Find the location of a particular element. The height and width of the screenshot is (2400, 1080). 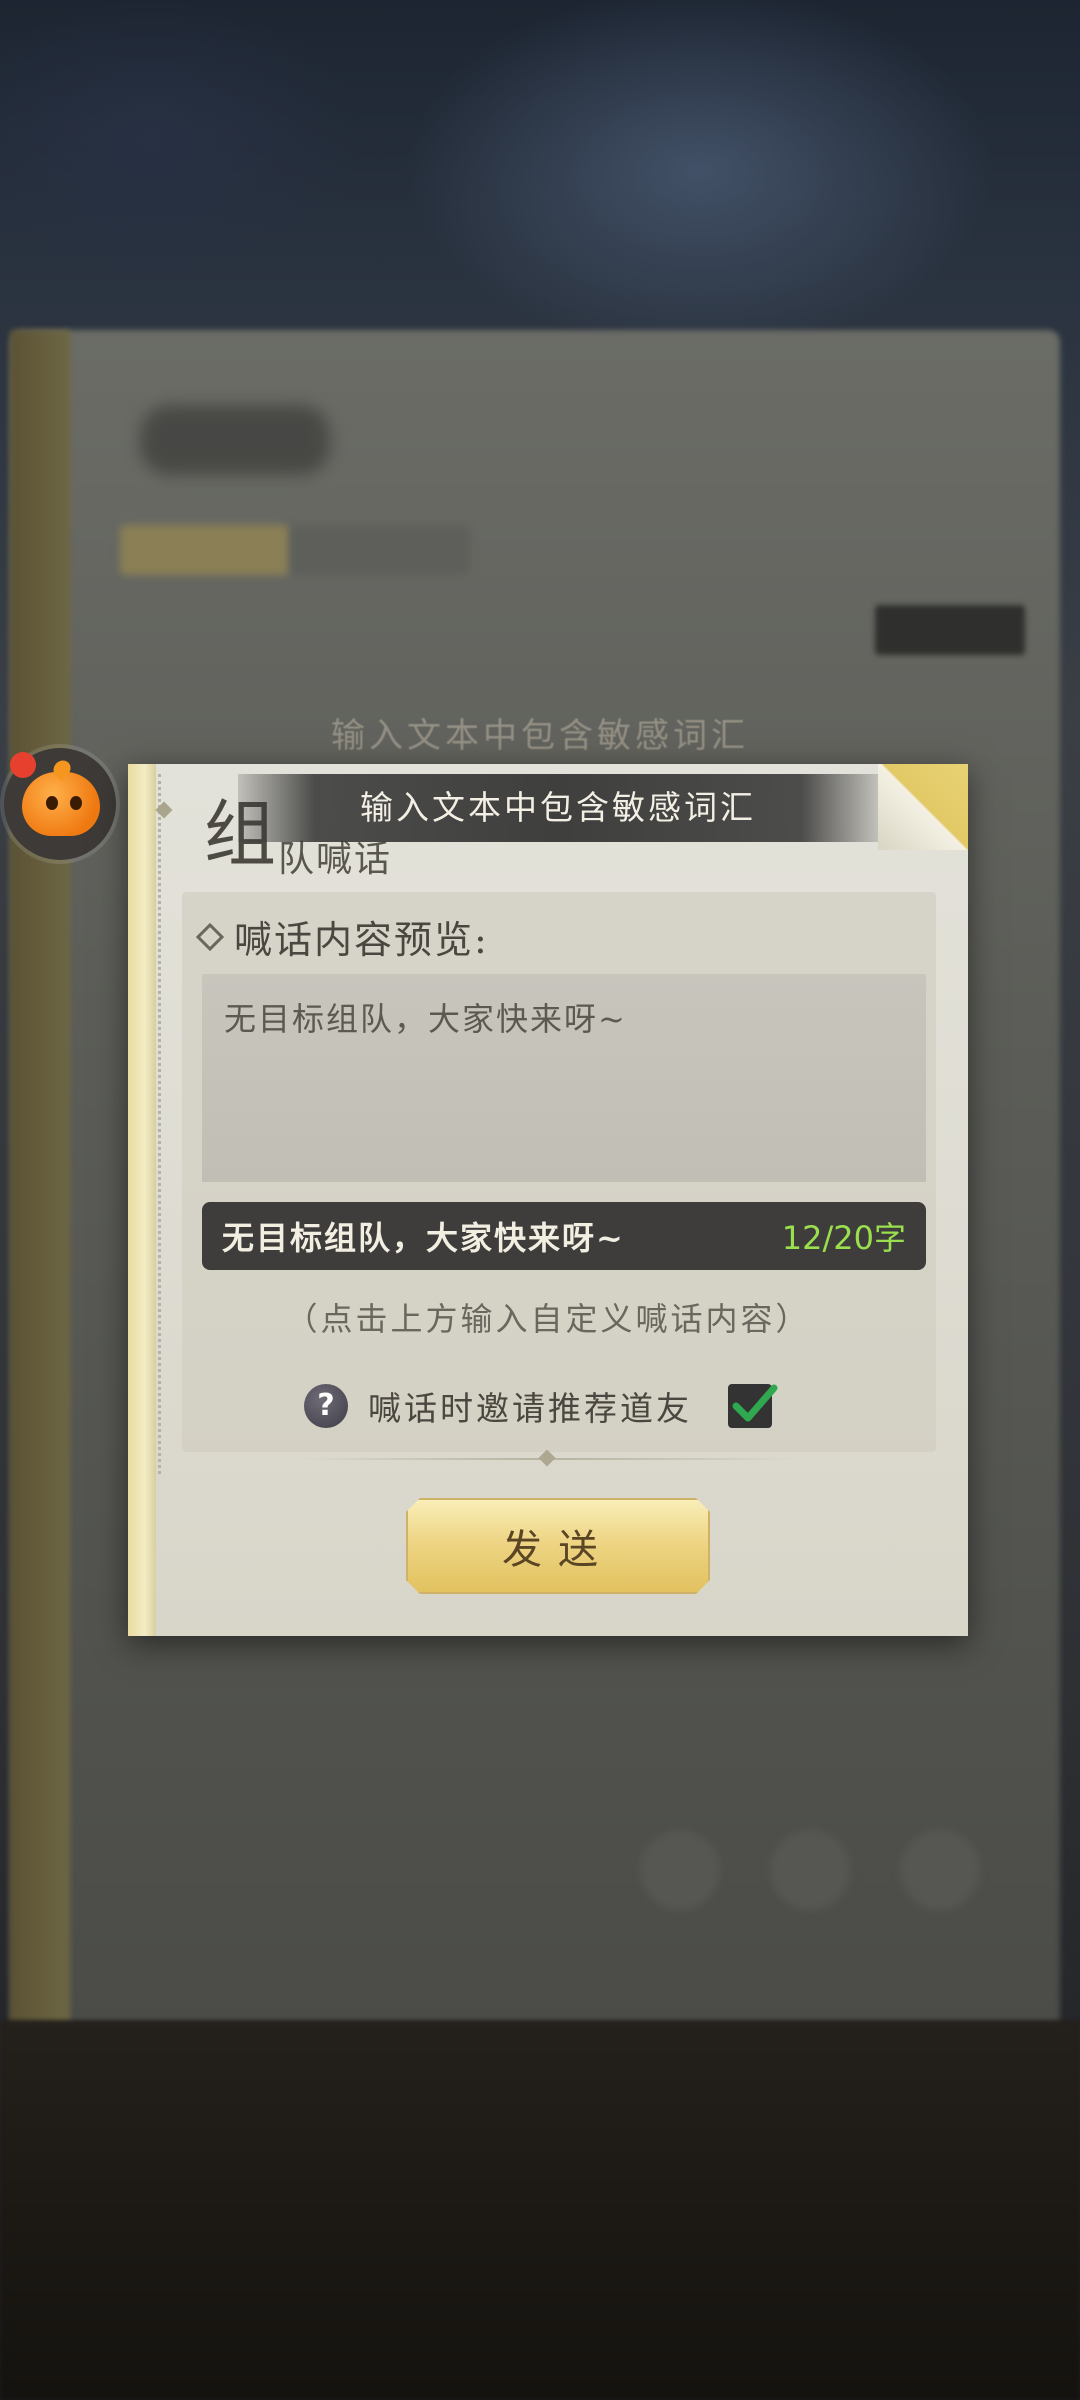

shout-input-field: 无目标组队，大家快来呀~ 12/20字 is located at coordinates (564, 1236).